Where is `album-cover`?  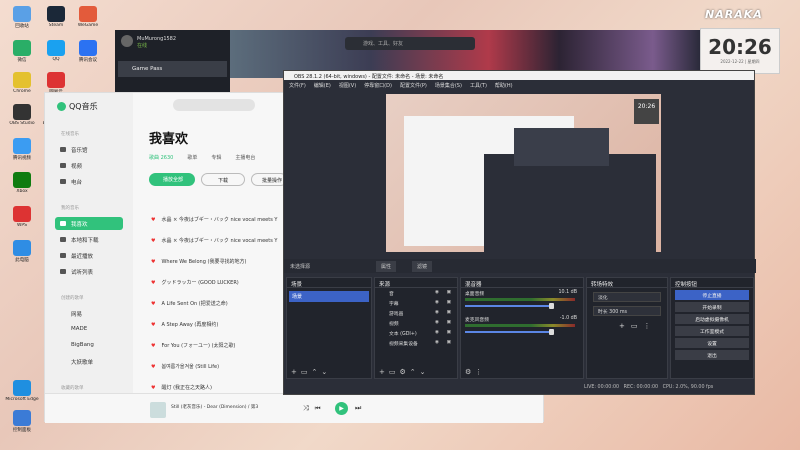
album-cover is located at coordinates (158, 410).